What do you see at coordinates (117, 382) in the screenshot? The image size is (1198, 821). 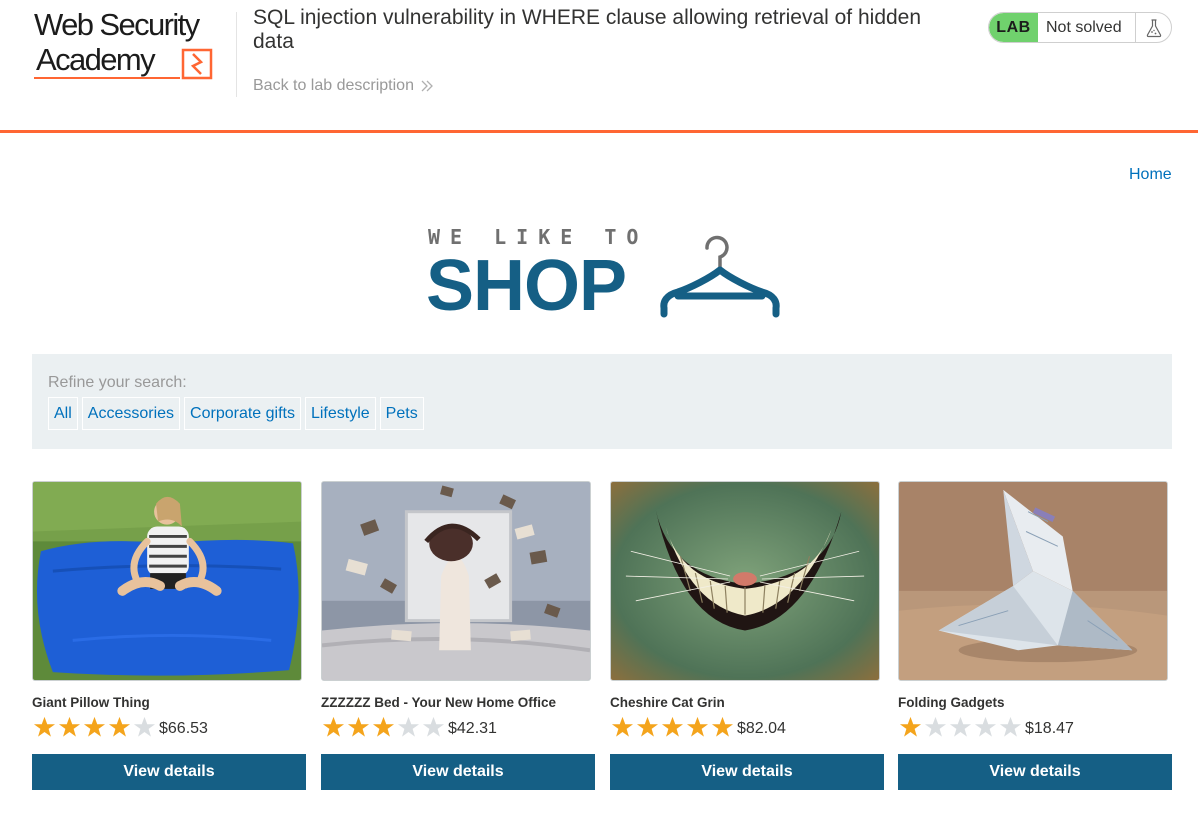 I see `filter-label: Refine your search:` at bounding box center [117, 382].